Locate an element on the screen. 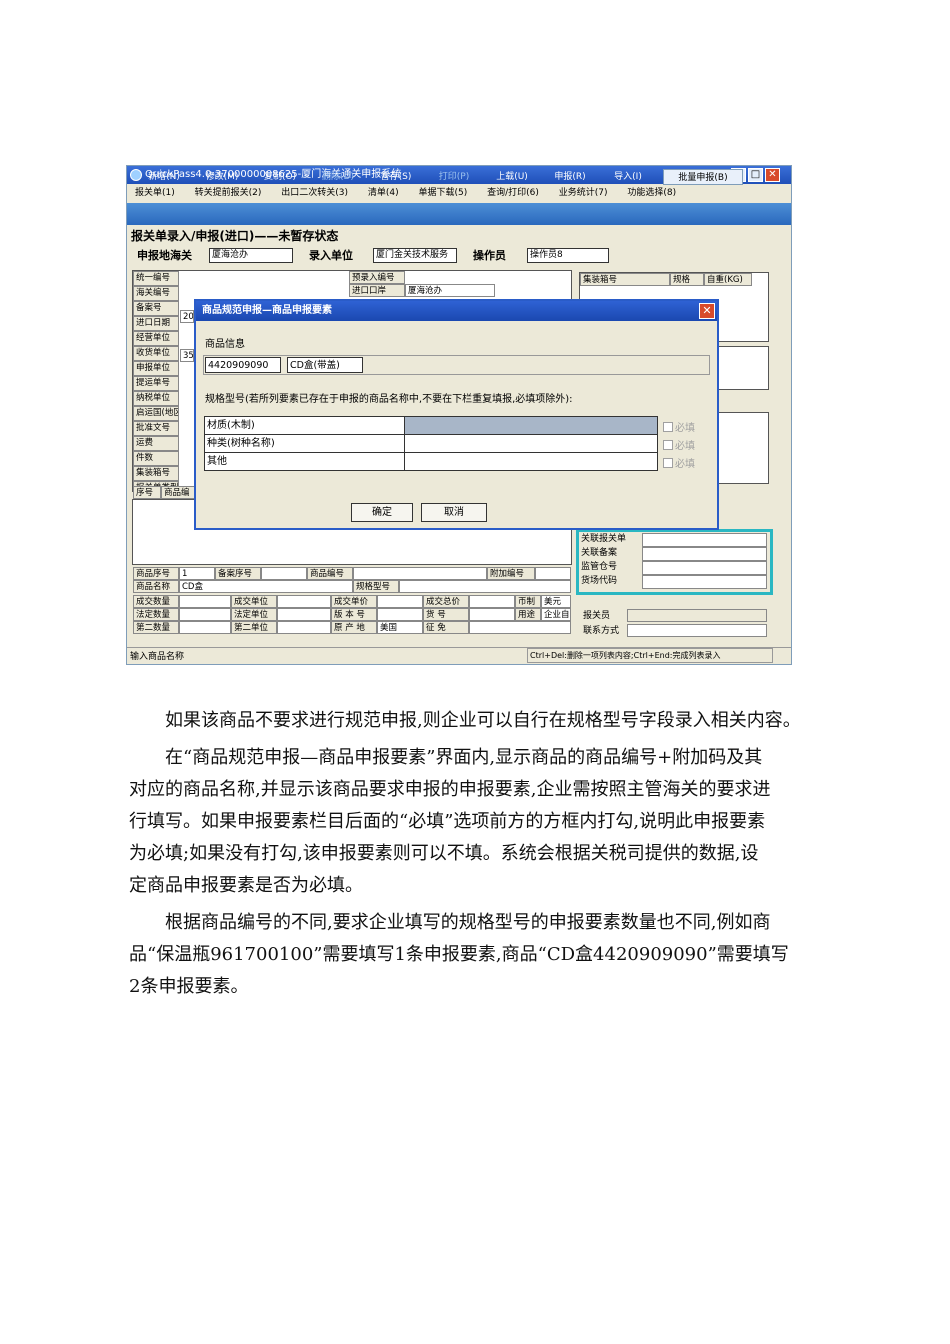  menu-query-print: 查询/打印(6) is located at coordinates (513, 193).